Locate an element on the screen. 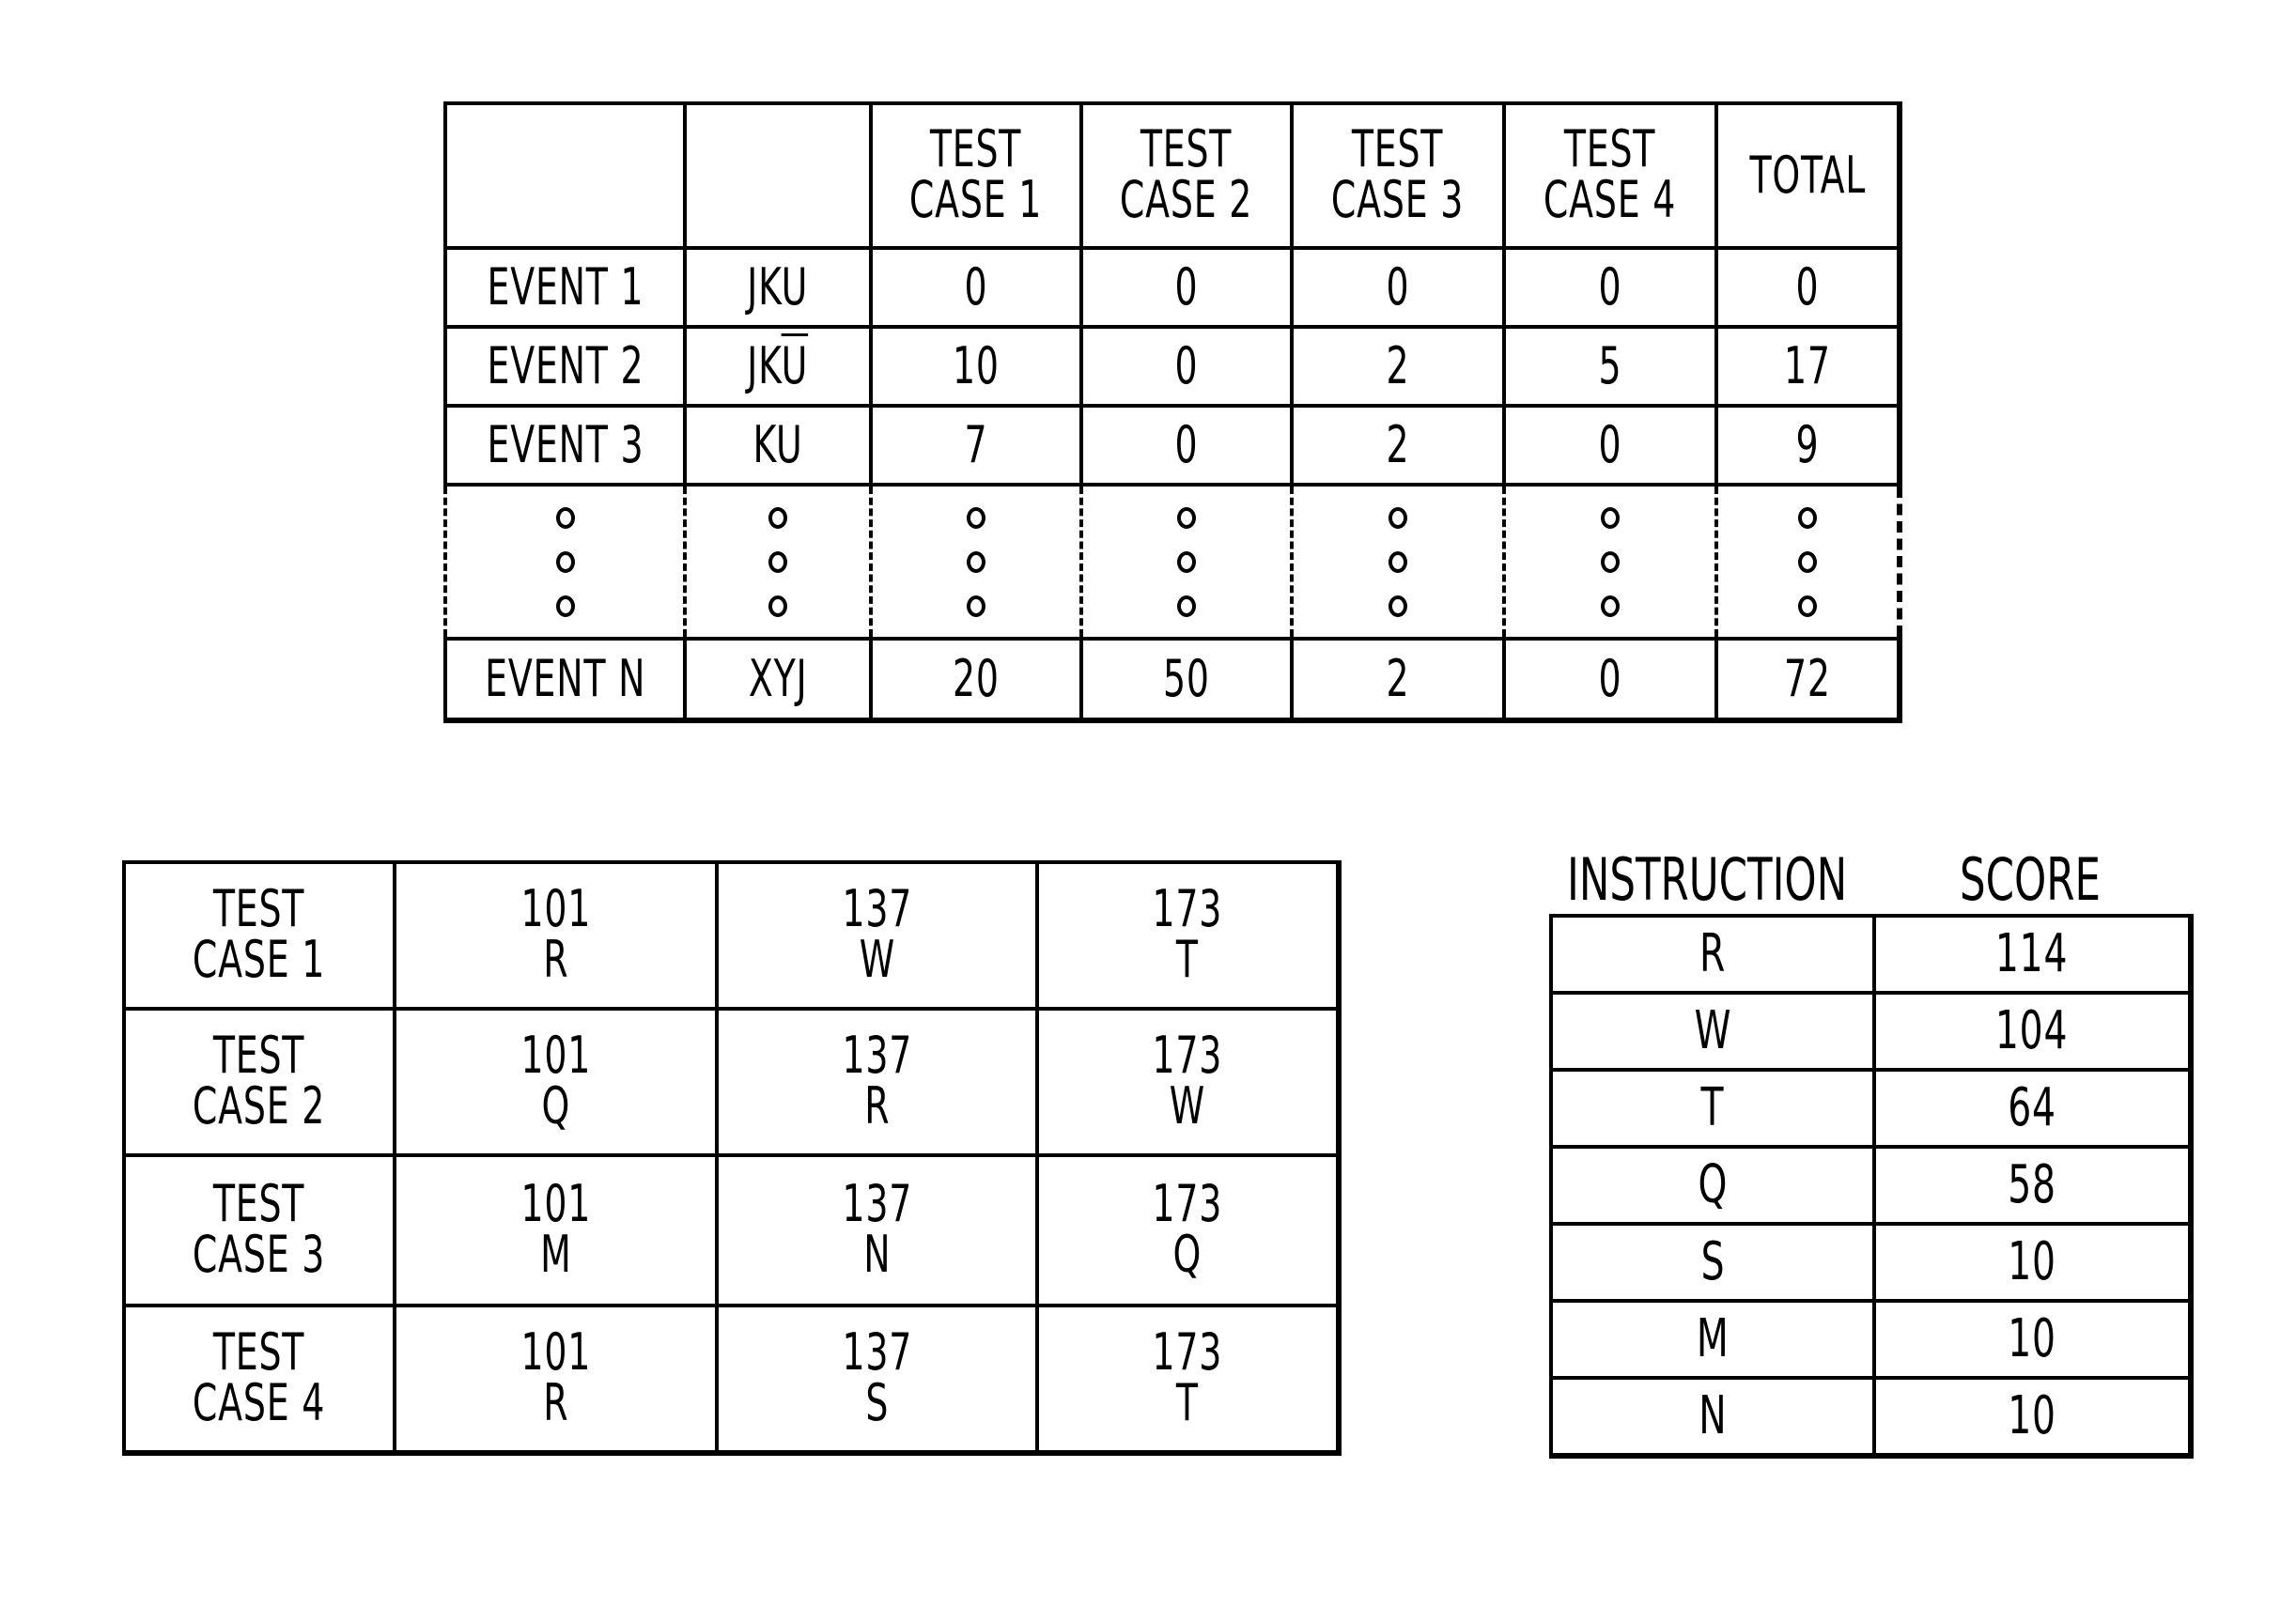 This screenshot has width=2296, height=1607. event-code: XYJ is located at coordinates (778, 678).